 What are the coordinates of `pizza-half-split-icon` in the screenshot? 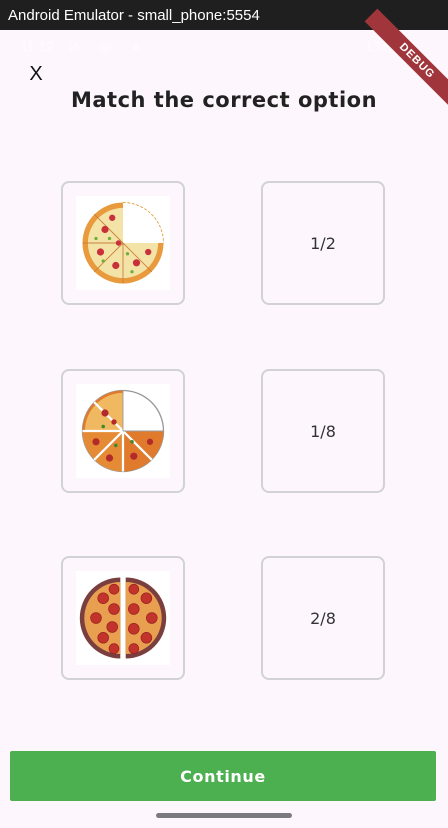 It's located at (123, 618).